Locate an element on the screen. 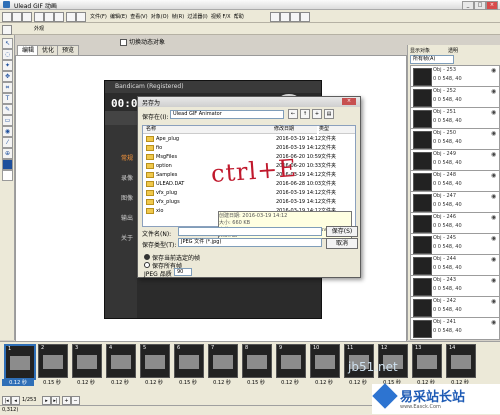  first-frame-icon: |◂ is located at coordinates (6, 400).